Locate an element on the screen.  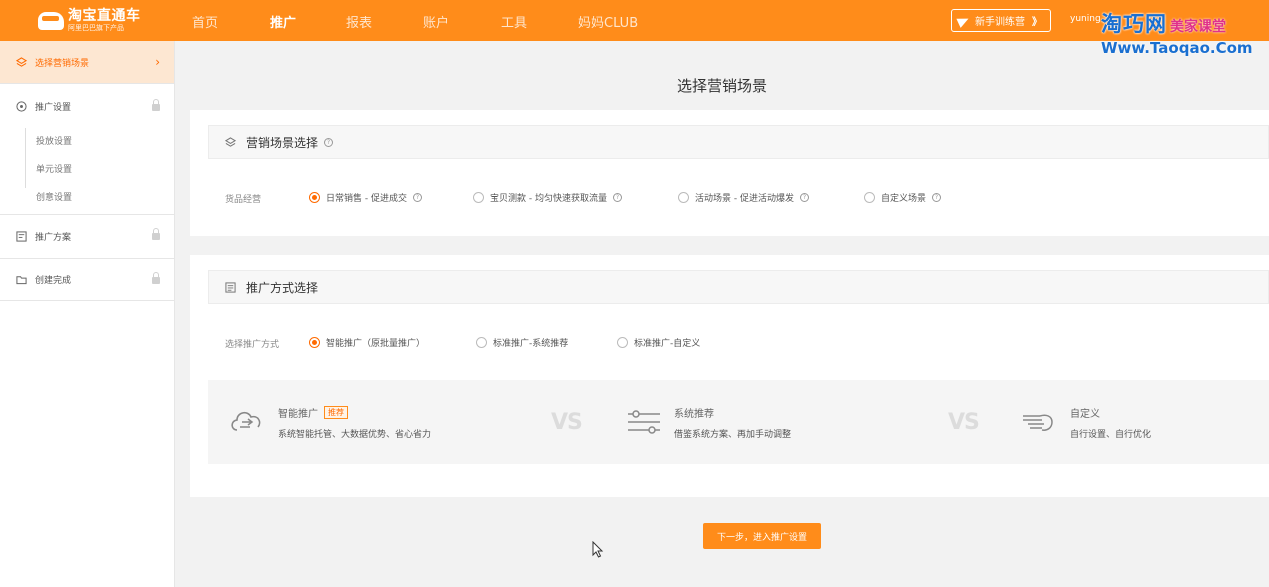
folder-icon is located at coordinates (21, 280).